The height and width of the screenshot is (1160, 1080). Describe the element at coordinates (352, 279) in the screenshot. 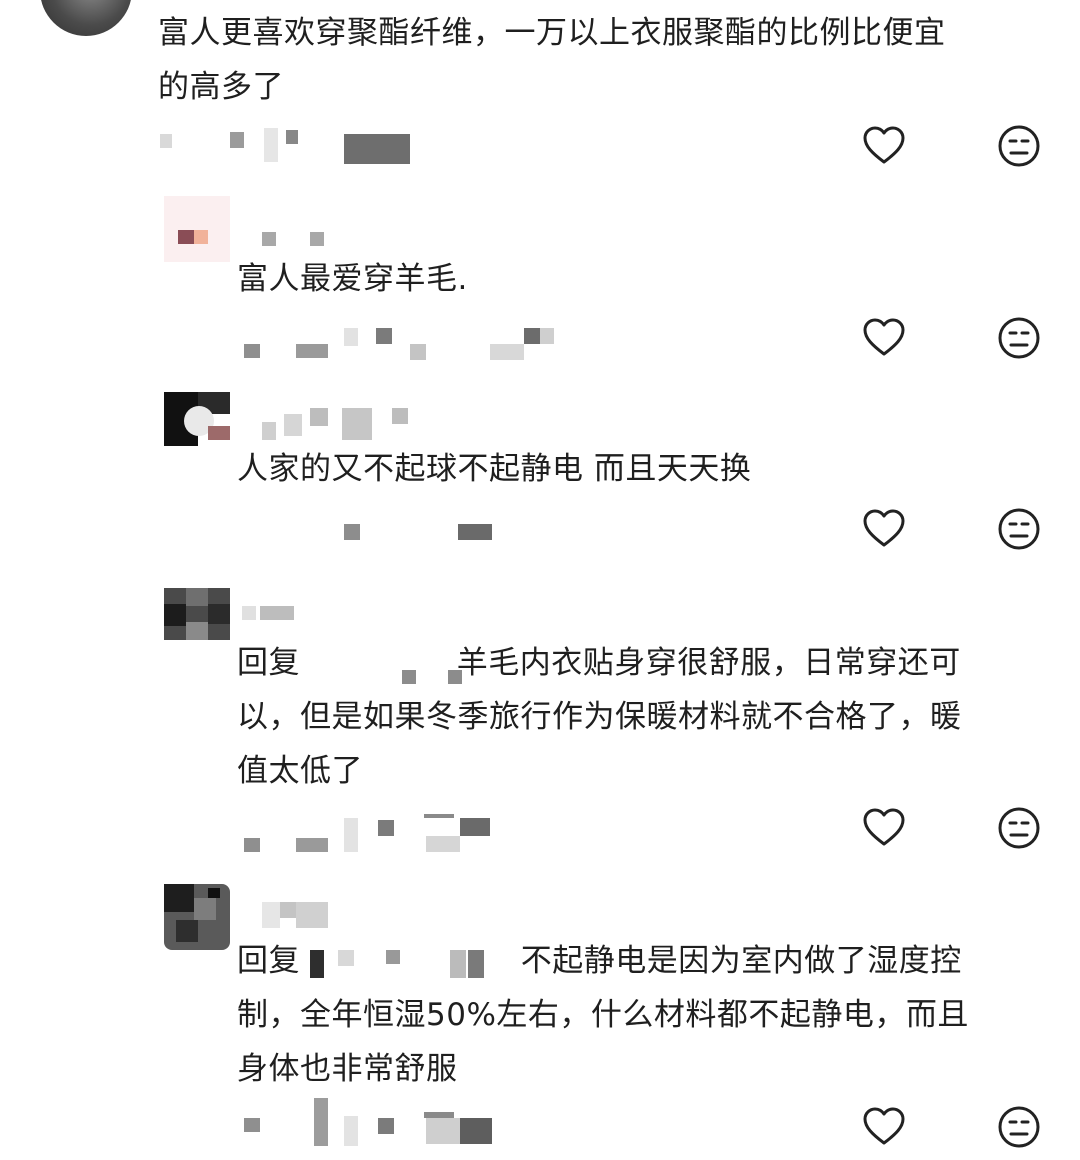

I see `comment-line: 富人最爱穿羊毛.` at that location.